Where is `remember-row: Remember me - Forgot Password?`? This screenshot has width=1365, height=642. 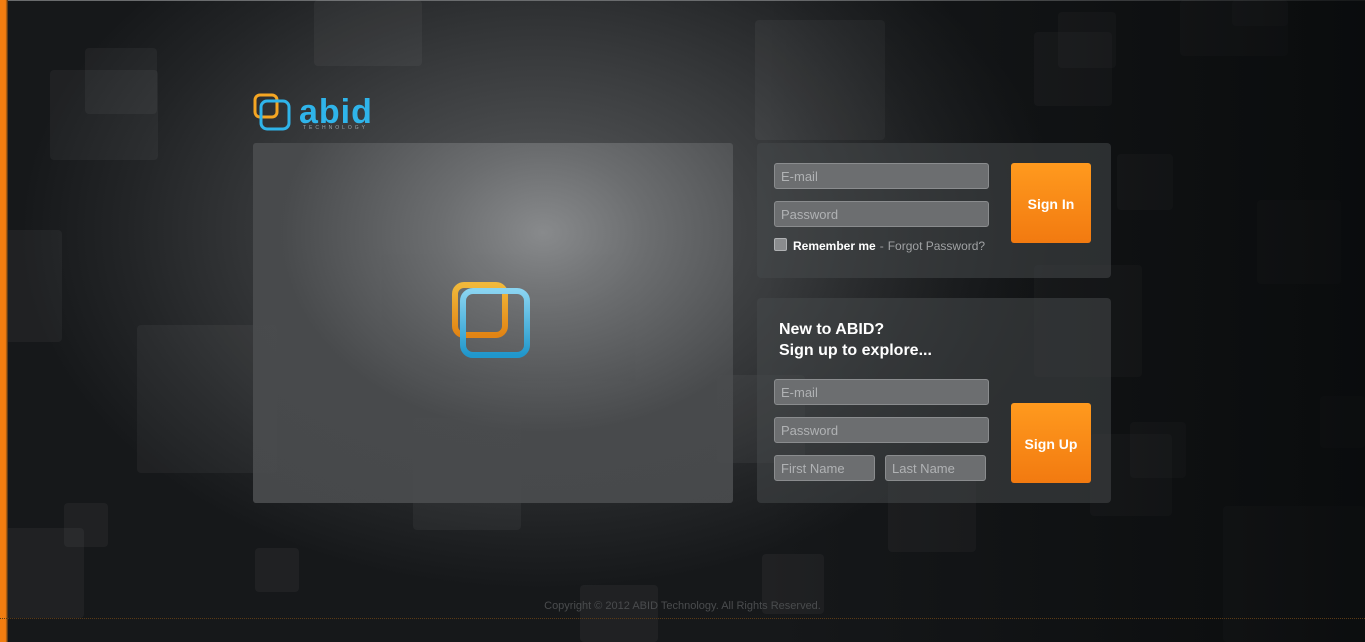 remember-row: Remember me - Forgot Password? is located at coordinates (879, 245).